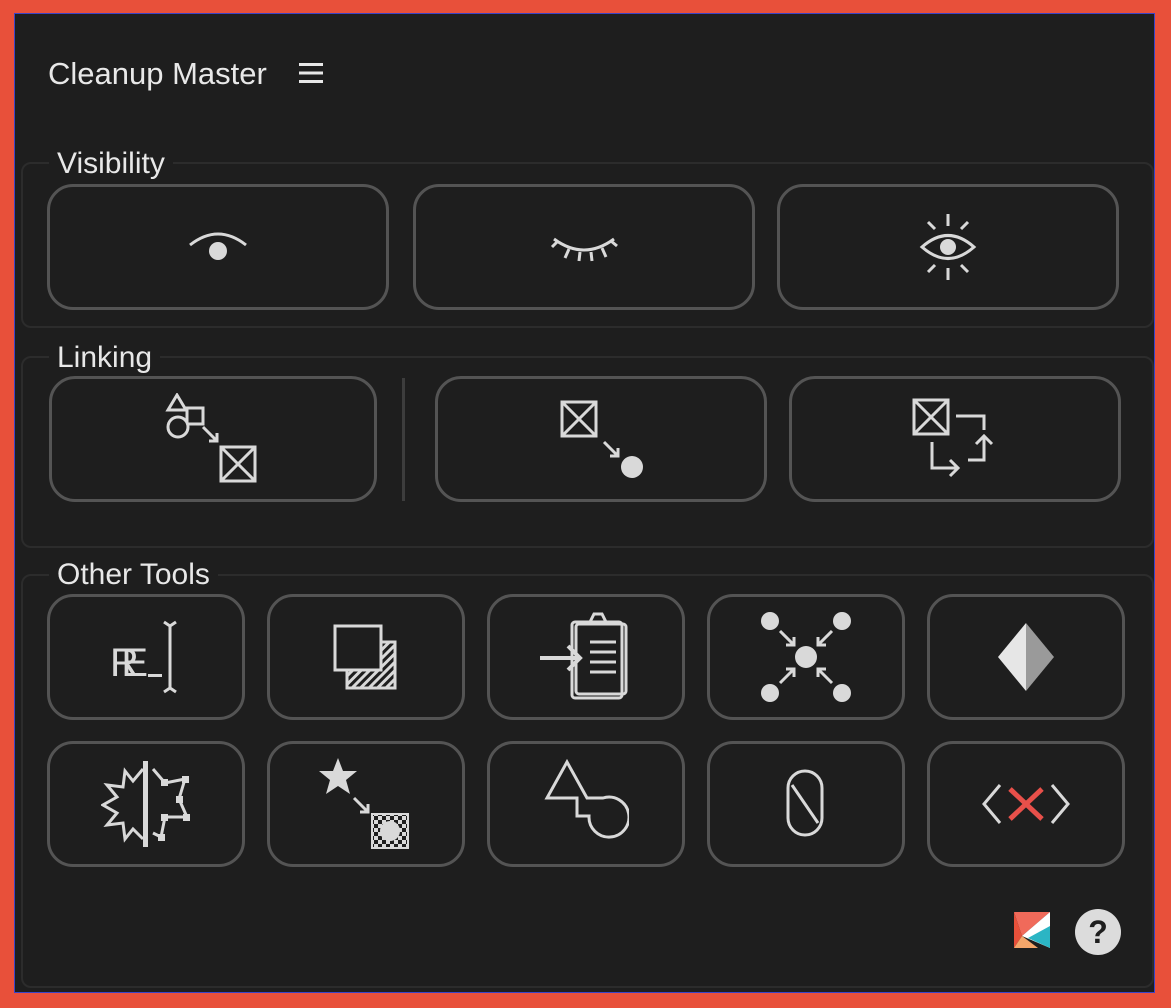  I want to click on help-button: ?, so click(1098, 932).